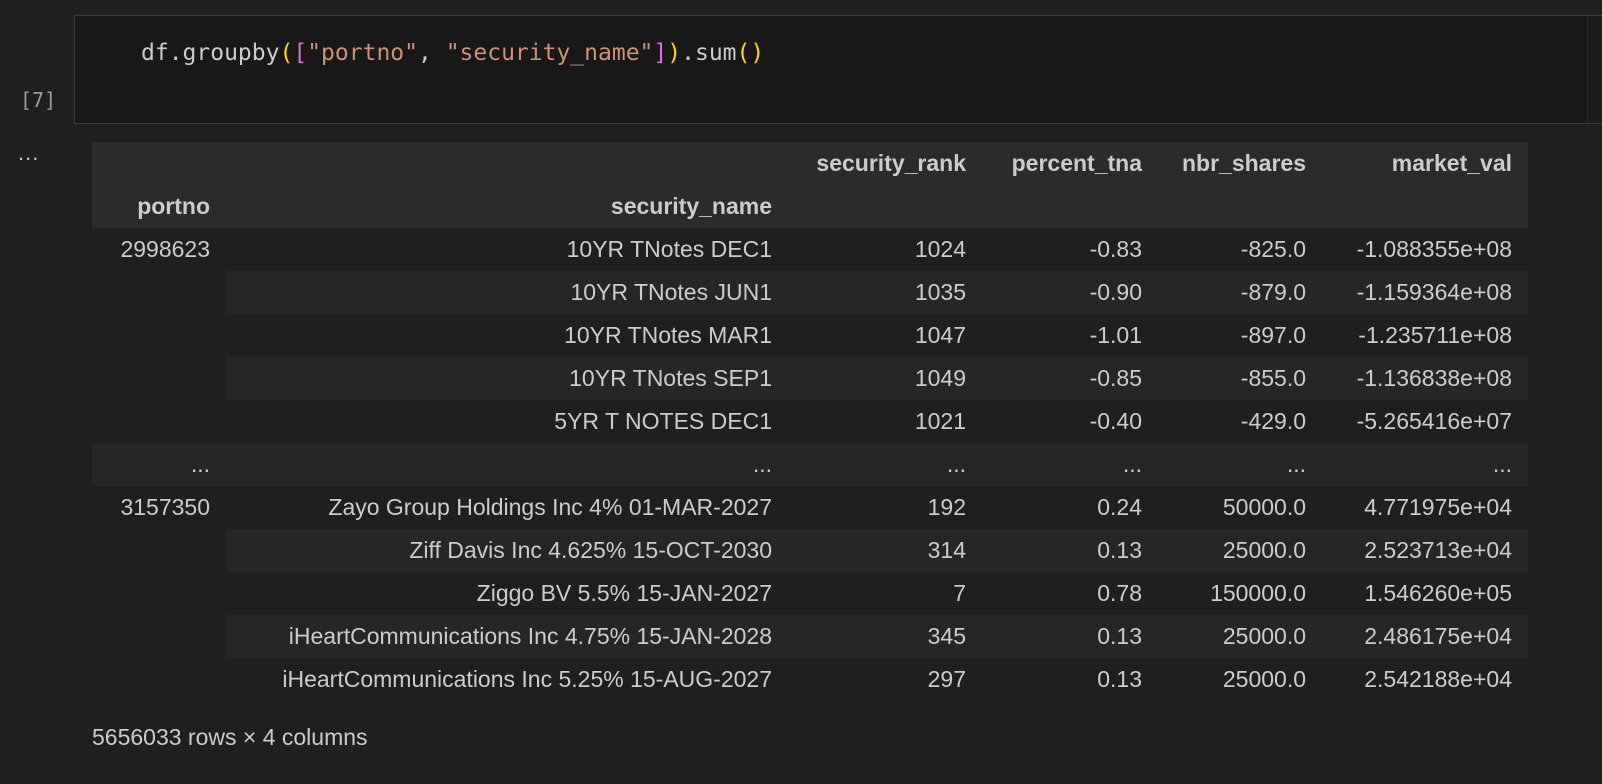 This screenshot has width=1602, height=784. I want to click on code-method: .sum, so click(709, 53).